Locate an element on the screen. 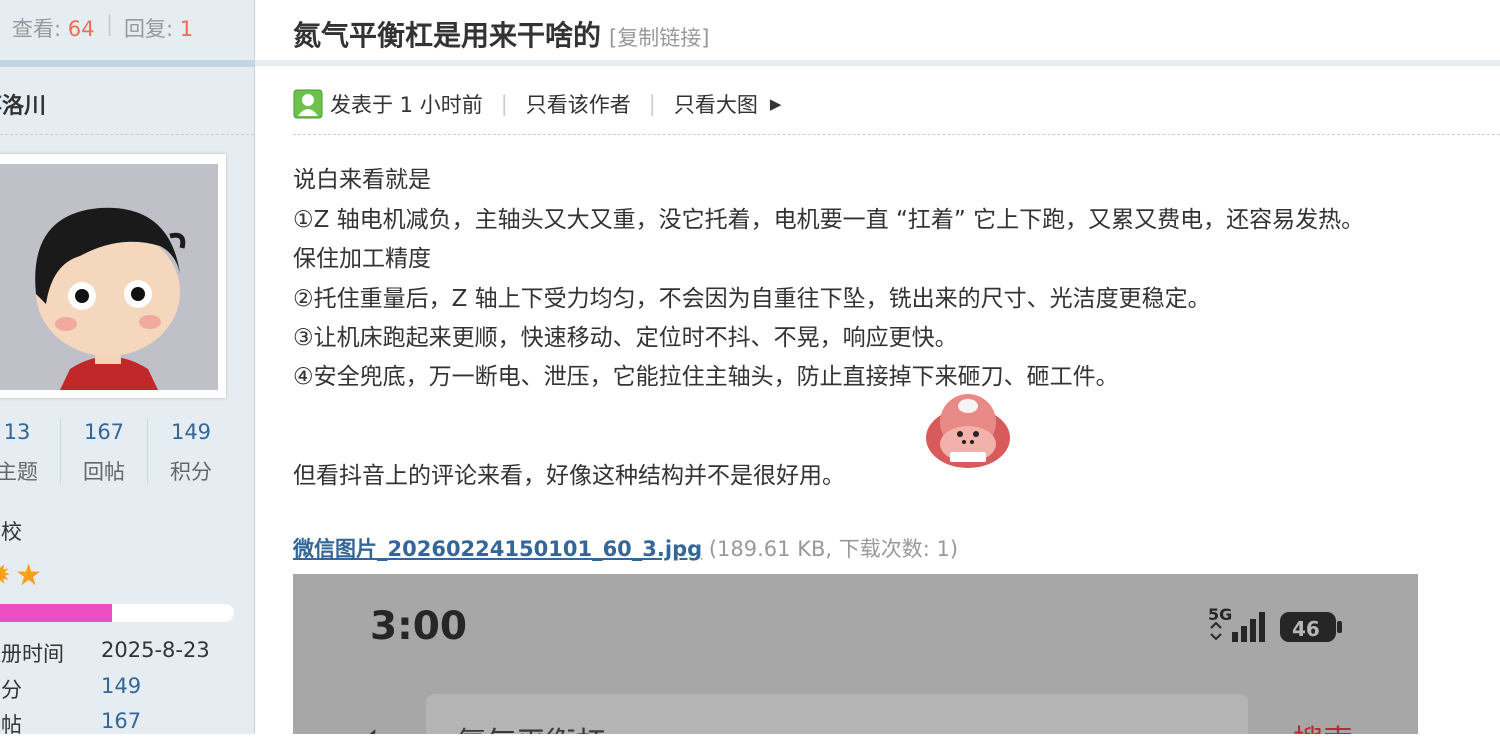 The height and width of the screenshot is (739, 1500). attachment-link: 微信图片_20260224150101_60_3.jpg is located at coordinates (497, 549).